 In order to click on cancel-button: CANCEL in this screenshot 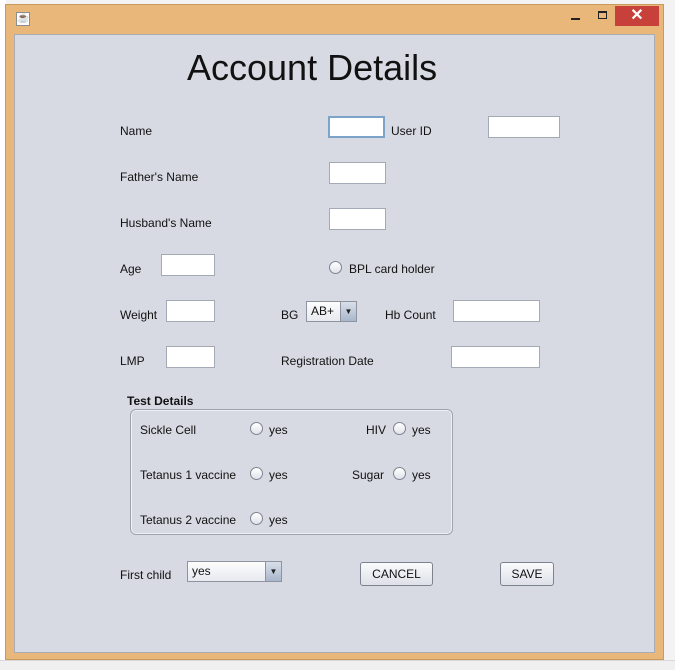, I will do `click(396, 574)`.